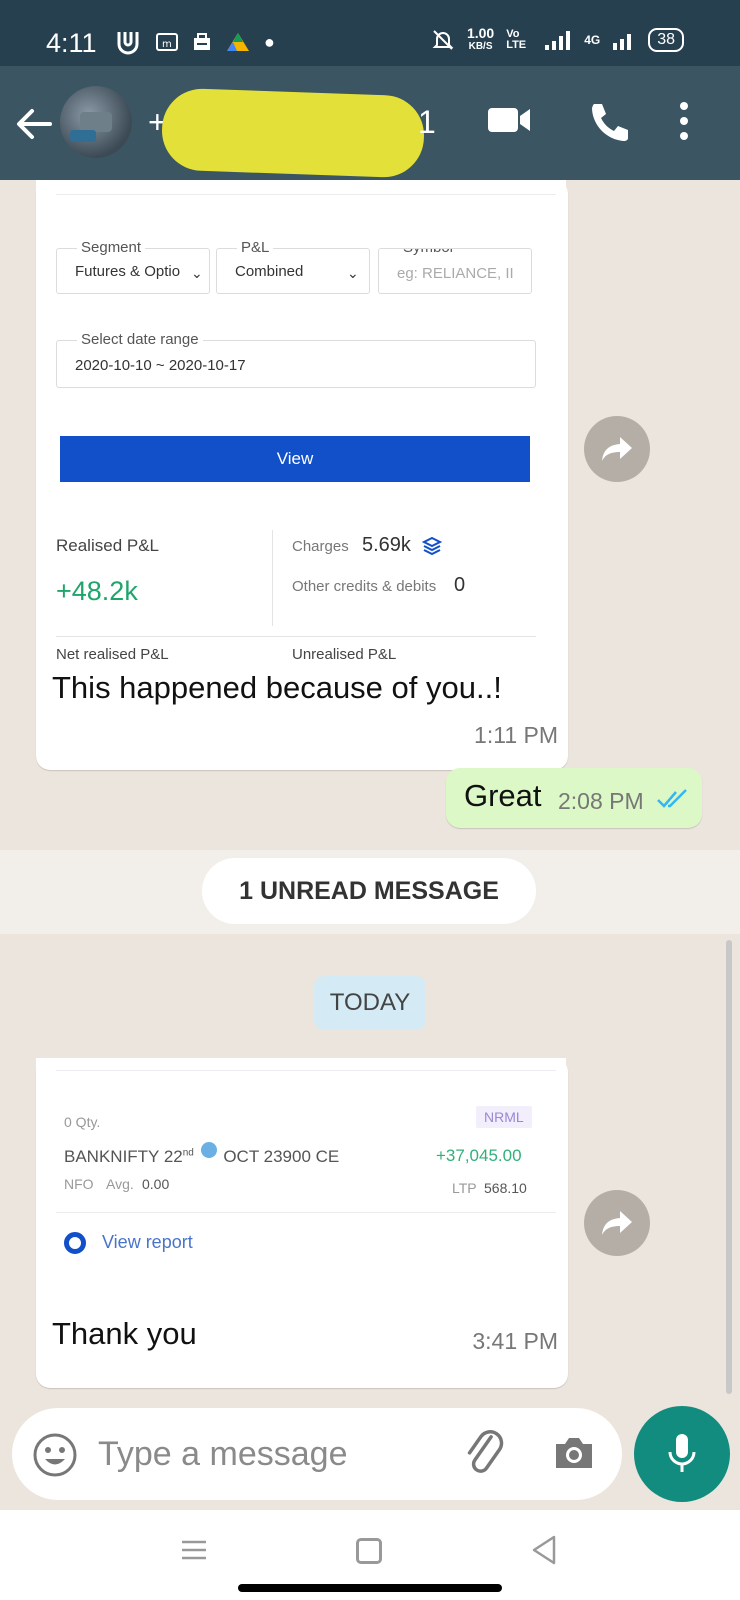  I want to click on message-time: 3:41 PM, so click(515, 1341).